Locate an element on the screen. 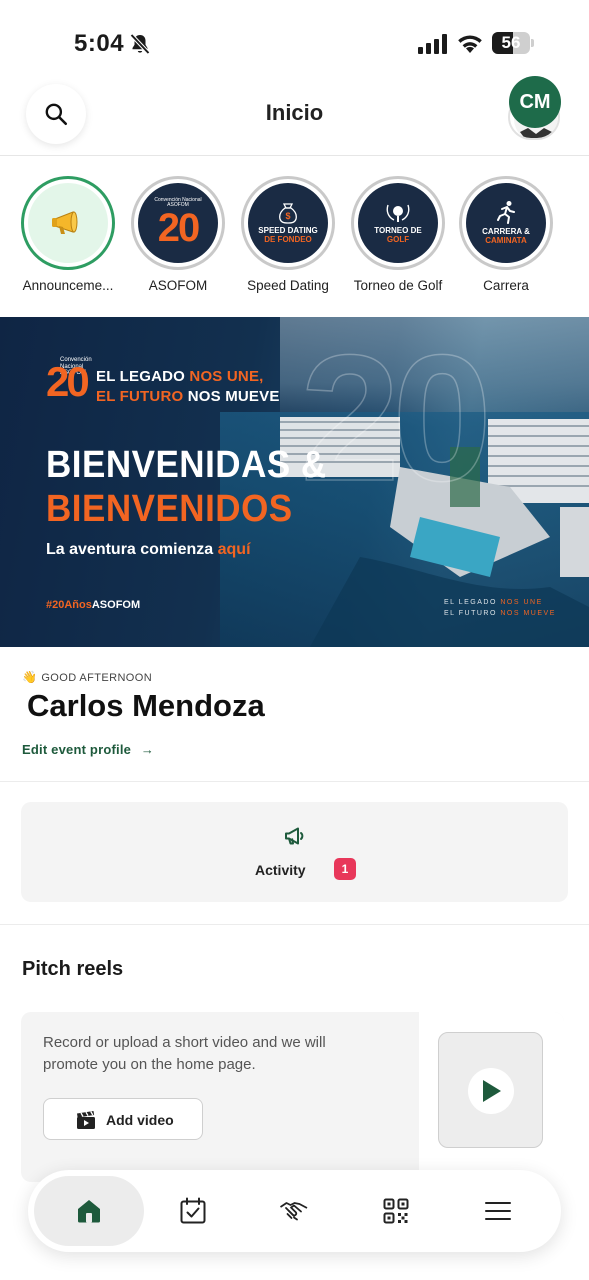 This screenshot has width=589, height=1280. wifi-icon is located at coordinates (470, 44).